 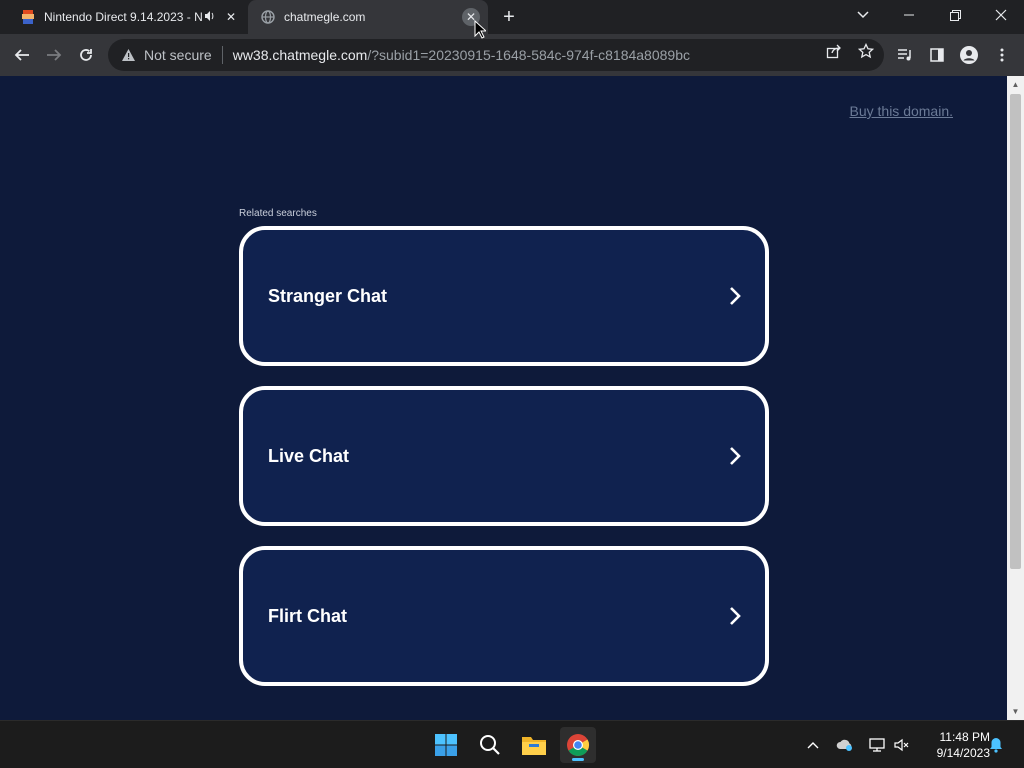 I want to click on scroll-down-icon: ▼, so click(x=1015, y=711).